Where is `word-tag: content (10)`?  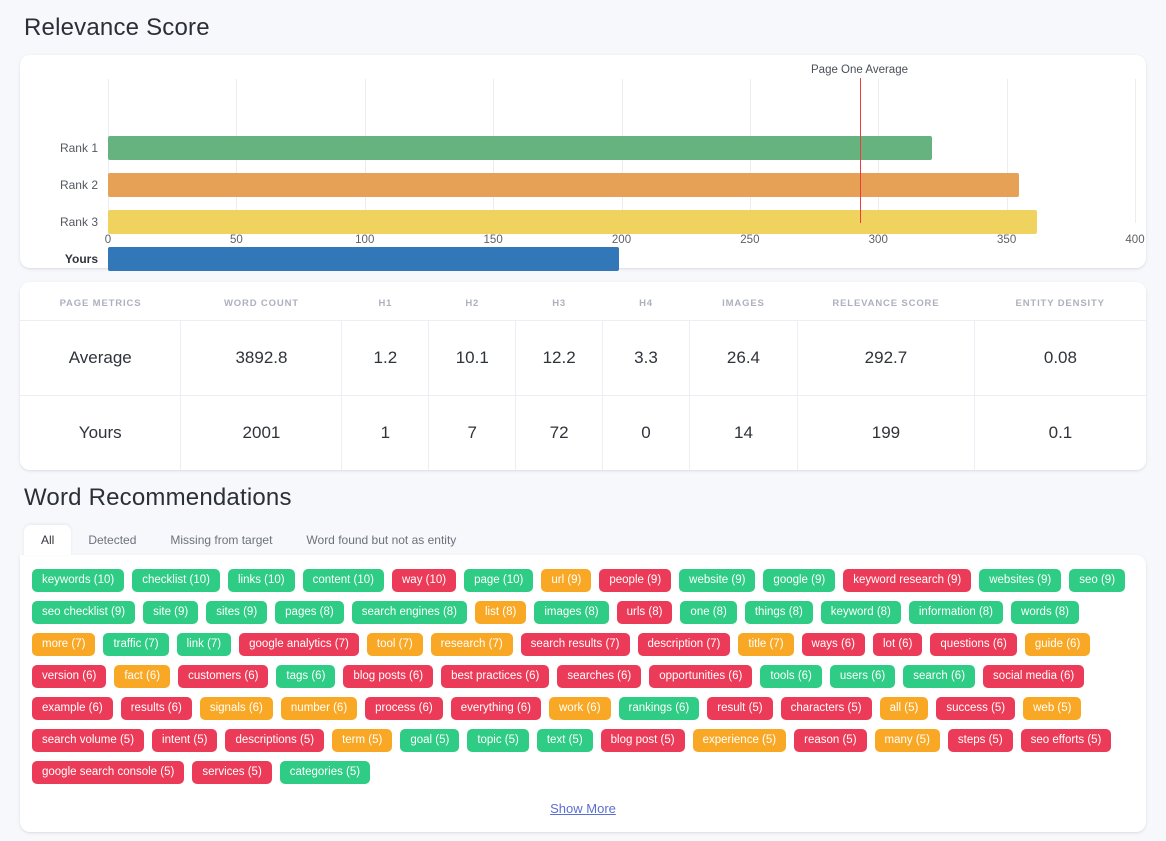
word-tag: content (10) is located at coordinates (343, 580).